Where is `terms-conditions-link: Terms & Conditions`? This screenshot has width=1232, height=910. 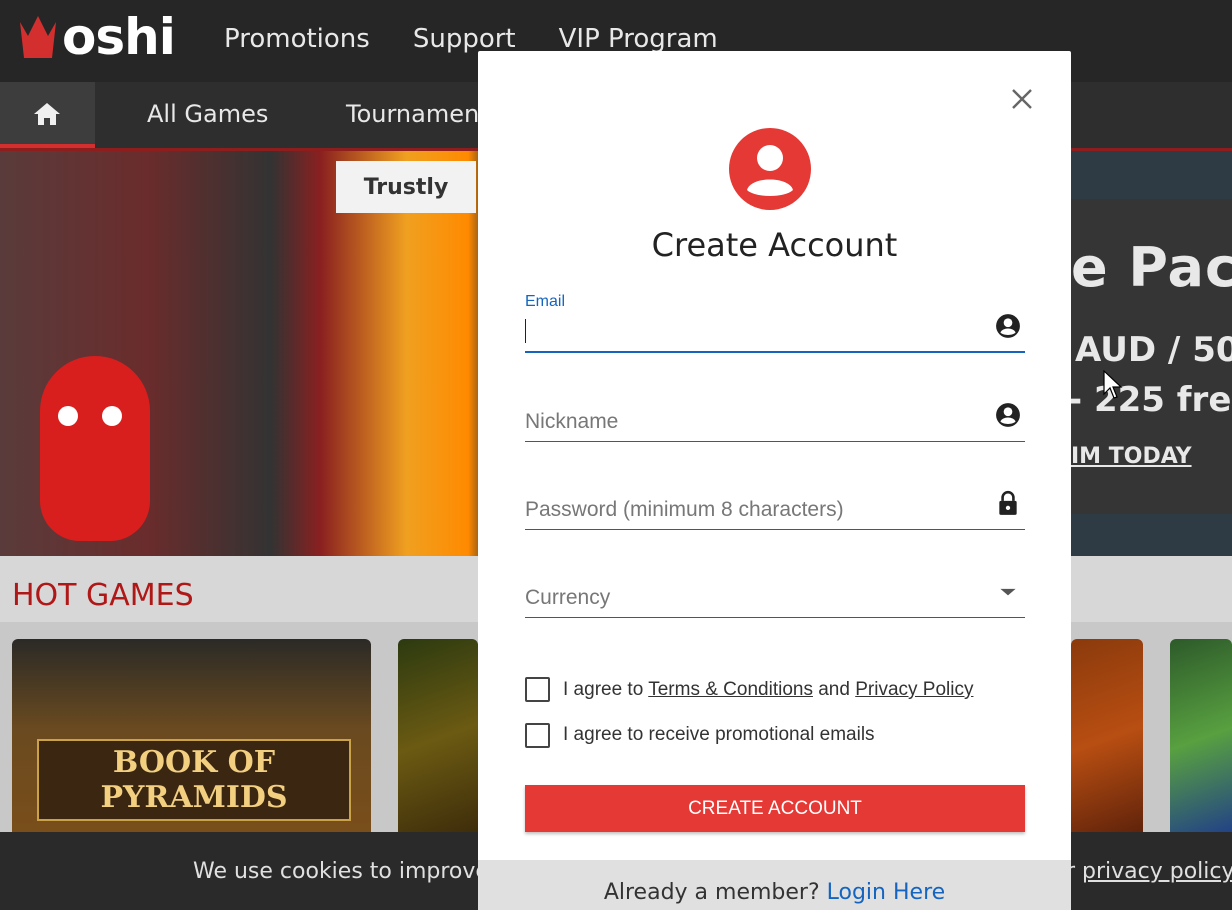 terms-conditions-link: Terms & Conditions is located at coordinates (730, 689).